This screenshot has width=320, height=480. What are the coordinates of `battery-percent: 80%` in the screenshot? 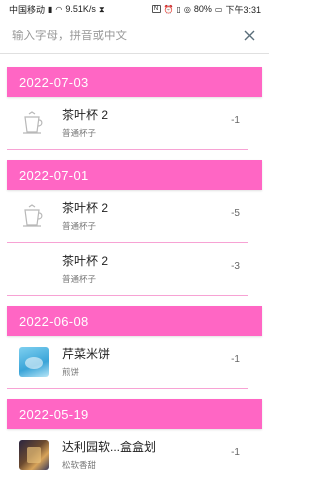 It's located at (202, 9).